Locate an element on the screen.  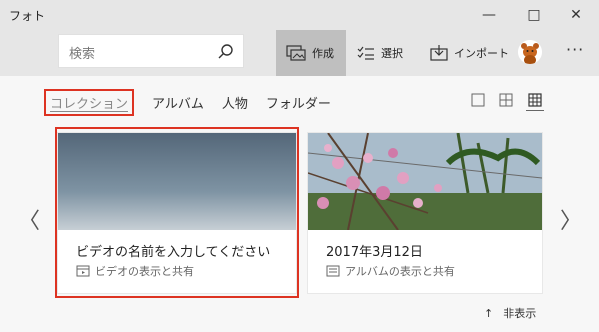
avatar is located at coordinates (530, 52).